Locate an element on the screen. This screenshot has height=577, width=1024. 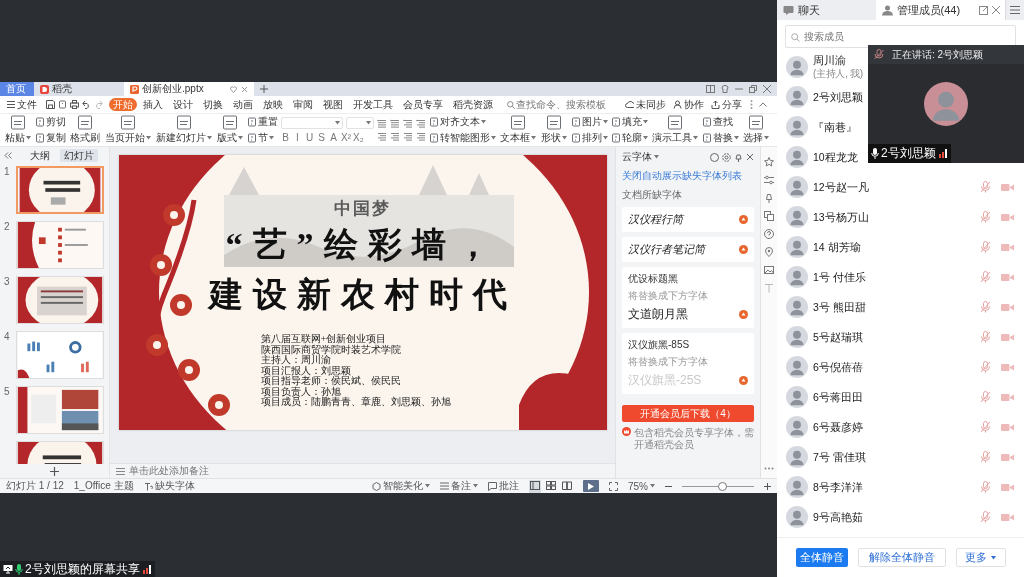
indent-icon is located at coordinates (408, 123).